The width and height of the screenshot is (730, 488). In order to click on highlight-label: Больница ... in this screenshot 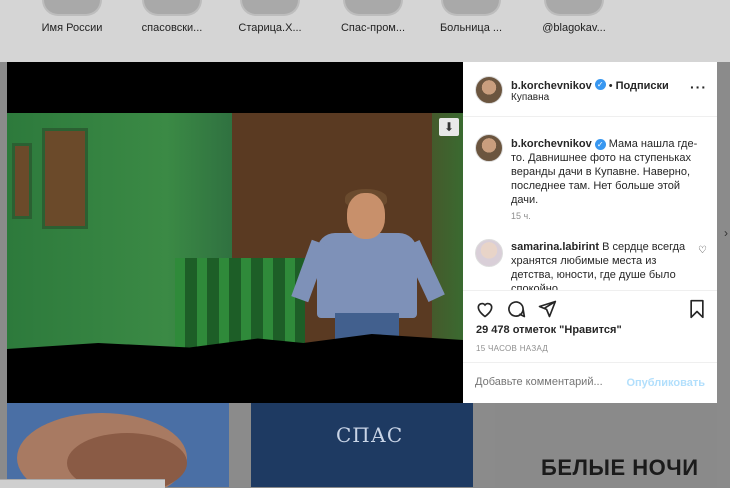, I will do `click(471, 28)`.